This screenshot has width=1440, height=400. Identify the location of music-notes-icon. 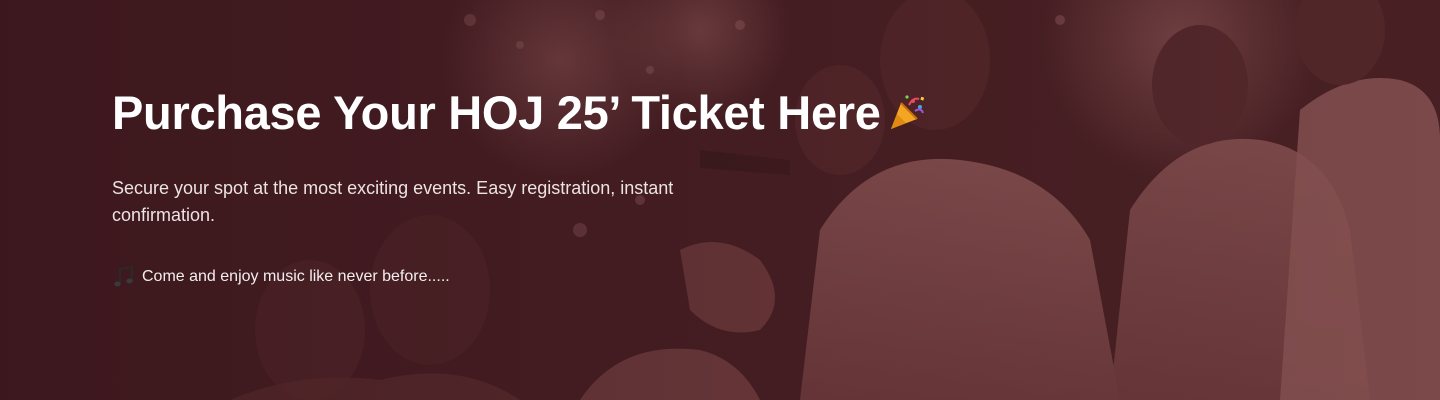
(124, 277).